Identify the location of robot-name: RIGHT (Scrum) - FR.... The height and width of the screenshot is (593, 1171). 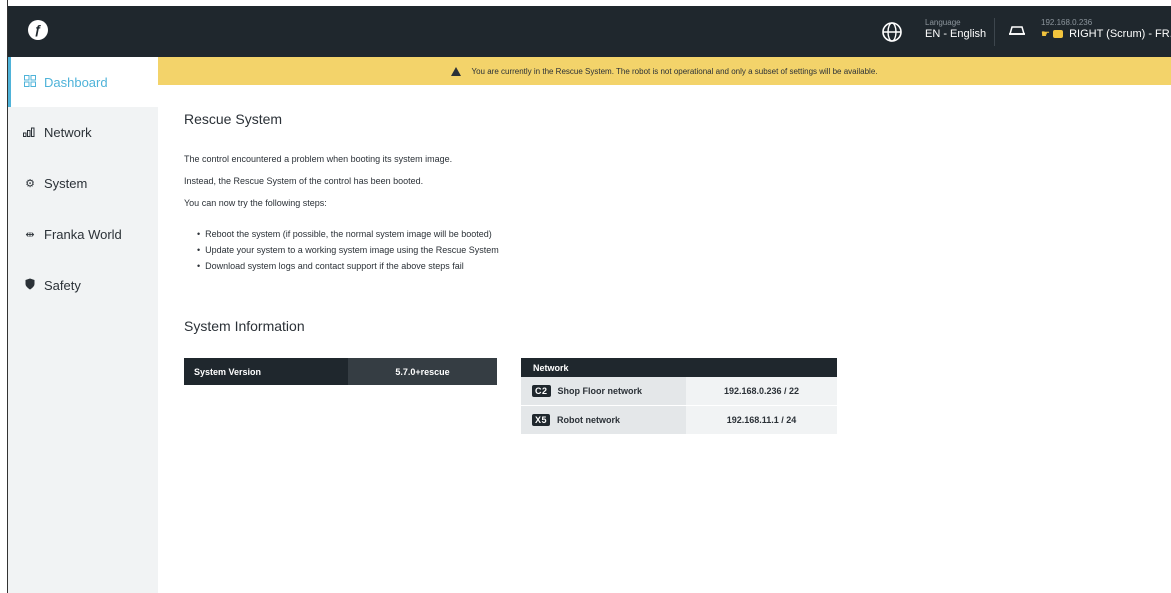
(1120, 34).